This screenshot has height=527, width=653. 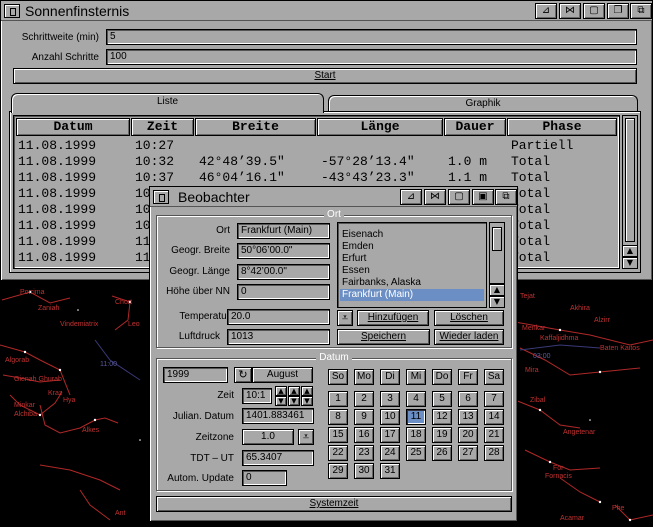 I want to click on calendar-day: 21, so click(x=494, y=435).